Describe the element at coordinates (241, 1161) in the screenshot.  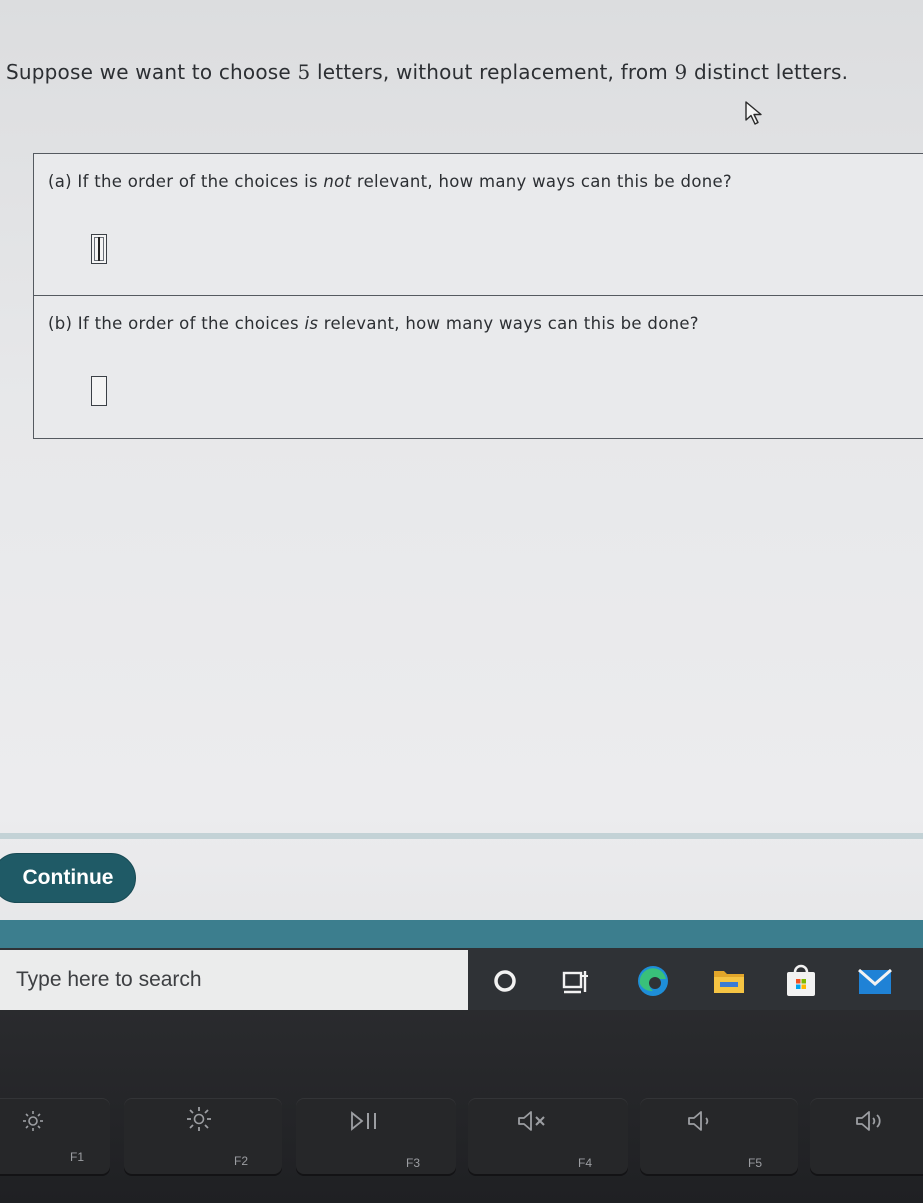
I see `key-f2-label: F2` at that location.